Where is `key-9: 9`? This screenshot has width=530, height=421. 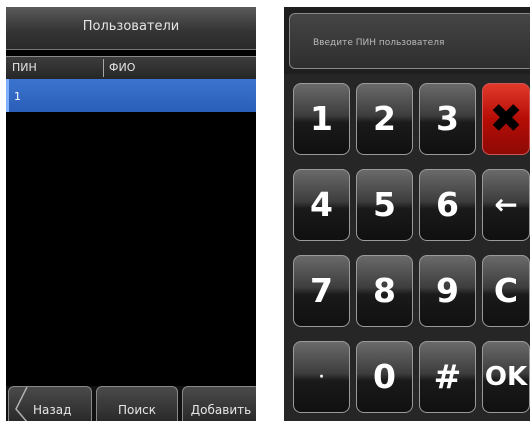
key-9: 9 is located at coordinates (447, 291).